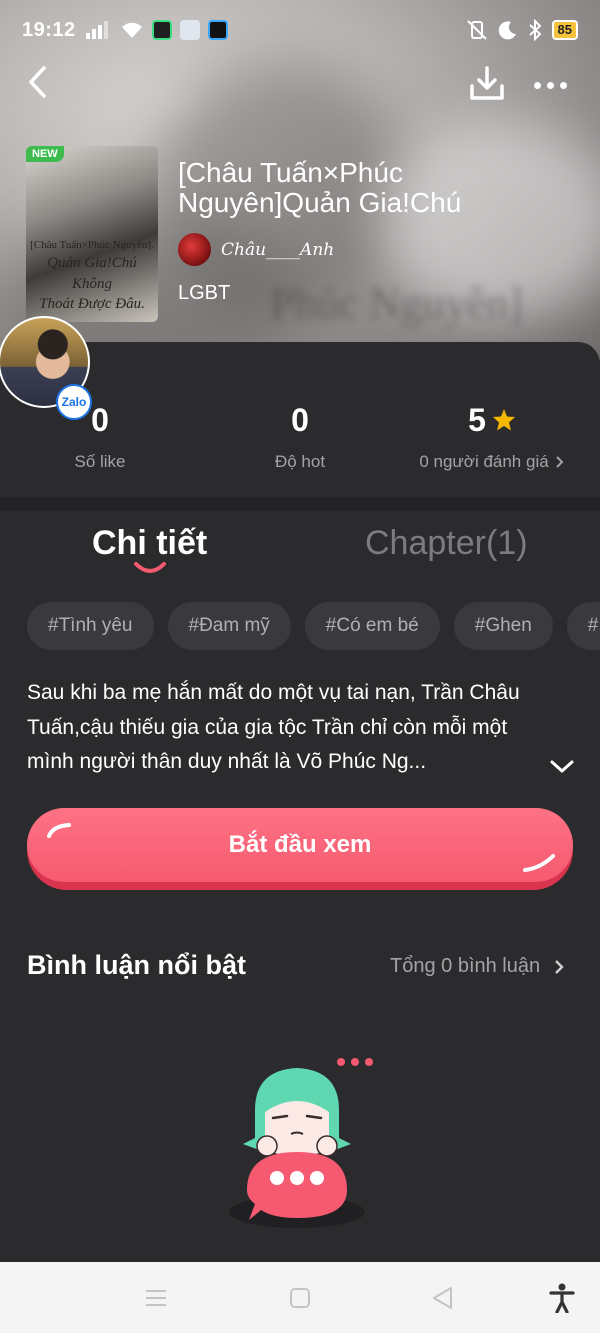  I want to click on active-tab-indicator, so click(150, 567).